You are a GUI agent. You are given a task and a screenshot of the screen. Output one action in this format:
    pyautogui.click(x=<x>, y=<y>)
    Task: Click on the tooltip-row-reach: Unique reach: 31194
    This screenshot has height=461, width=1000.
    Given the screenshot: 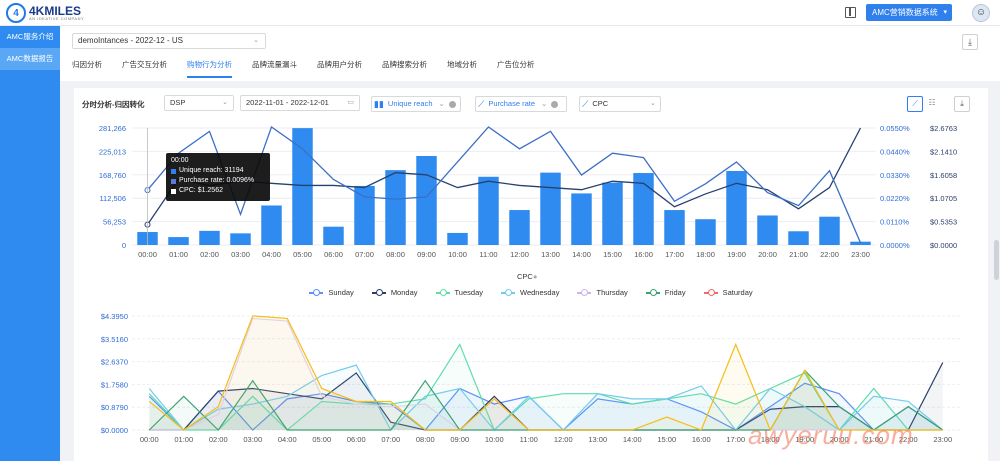 What is the action you would take?
    pyautogui.click(x=218, y=171)
    